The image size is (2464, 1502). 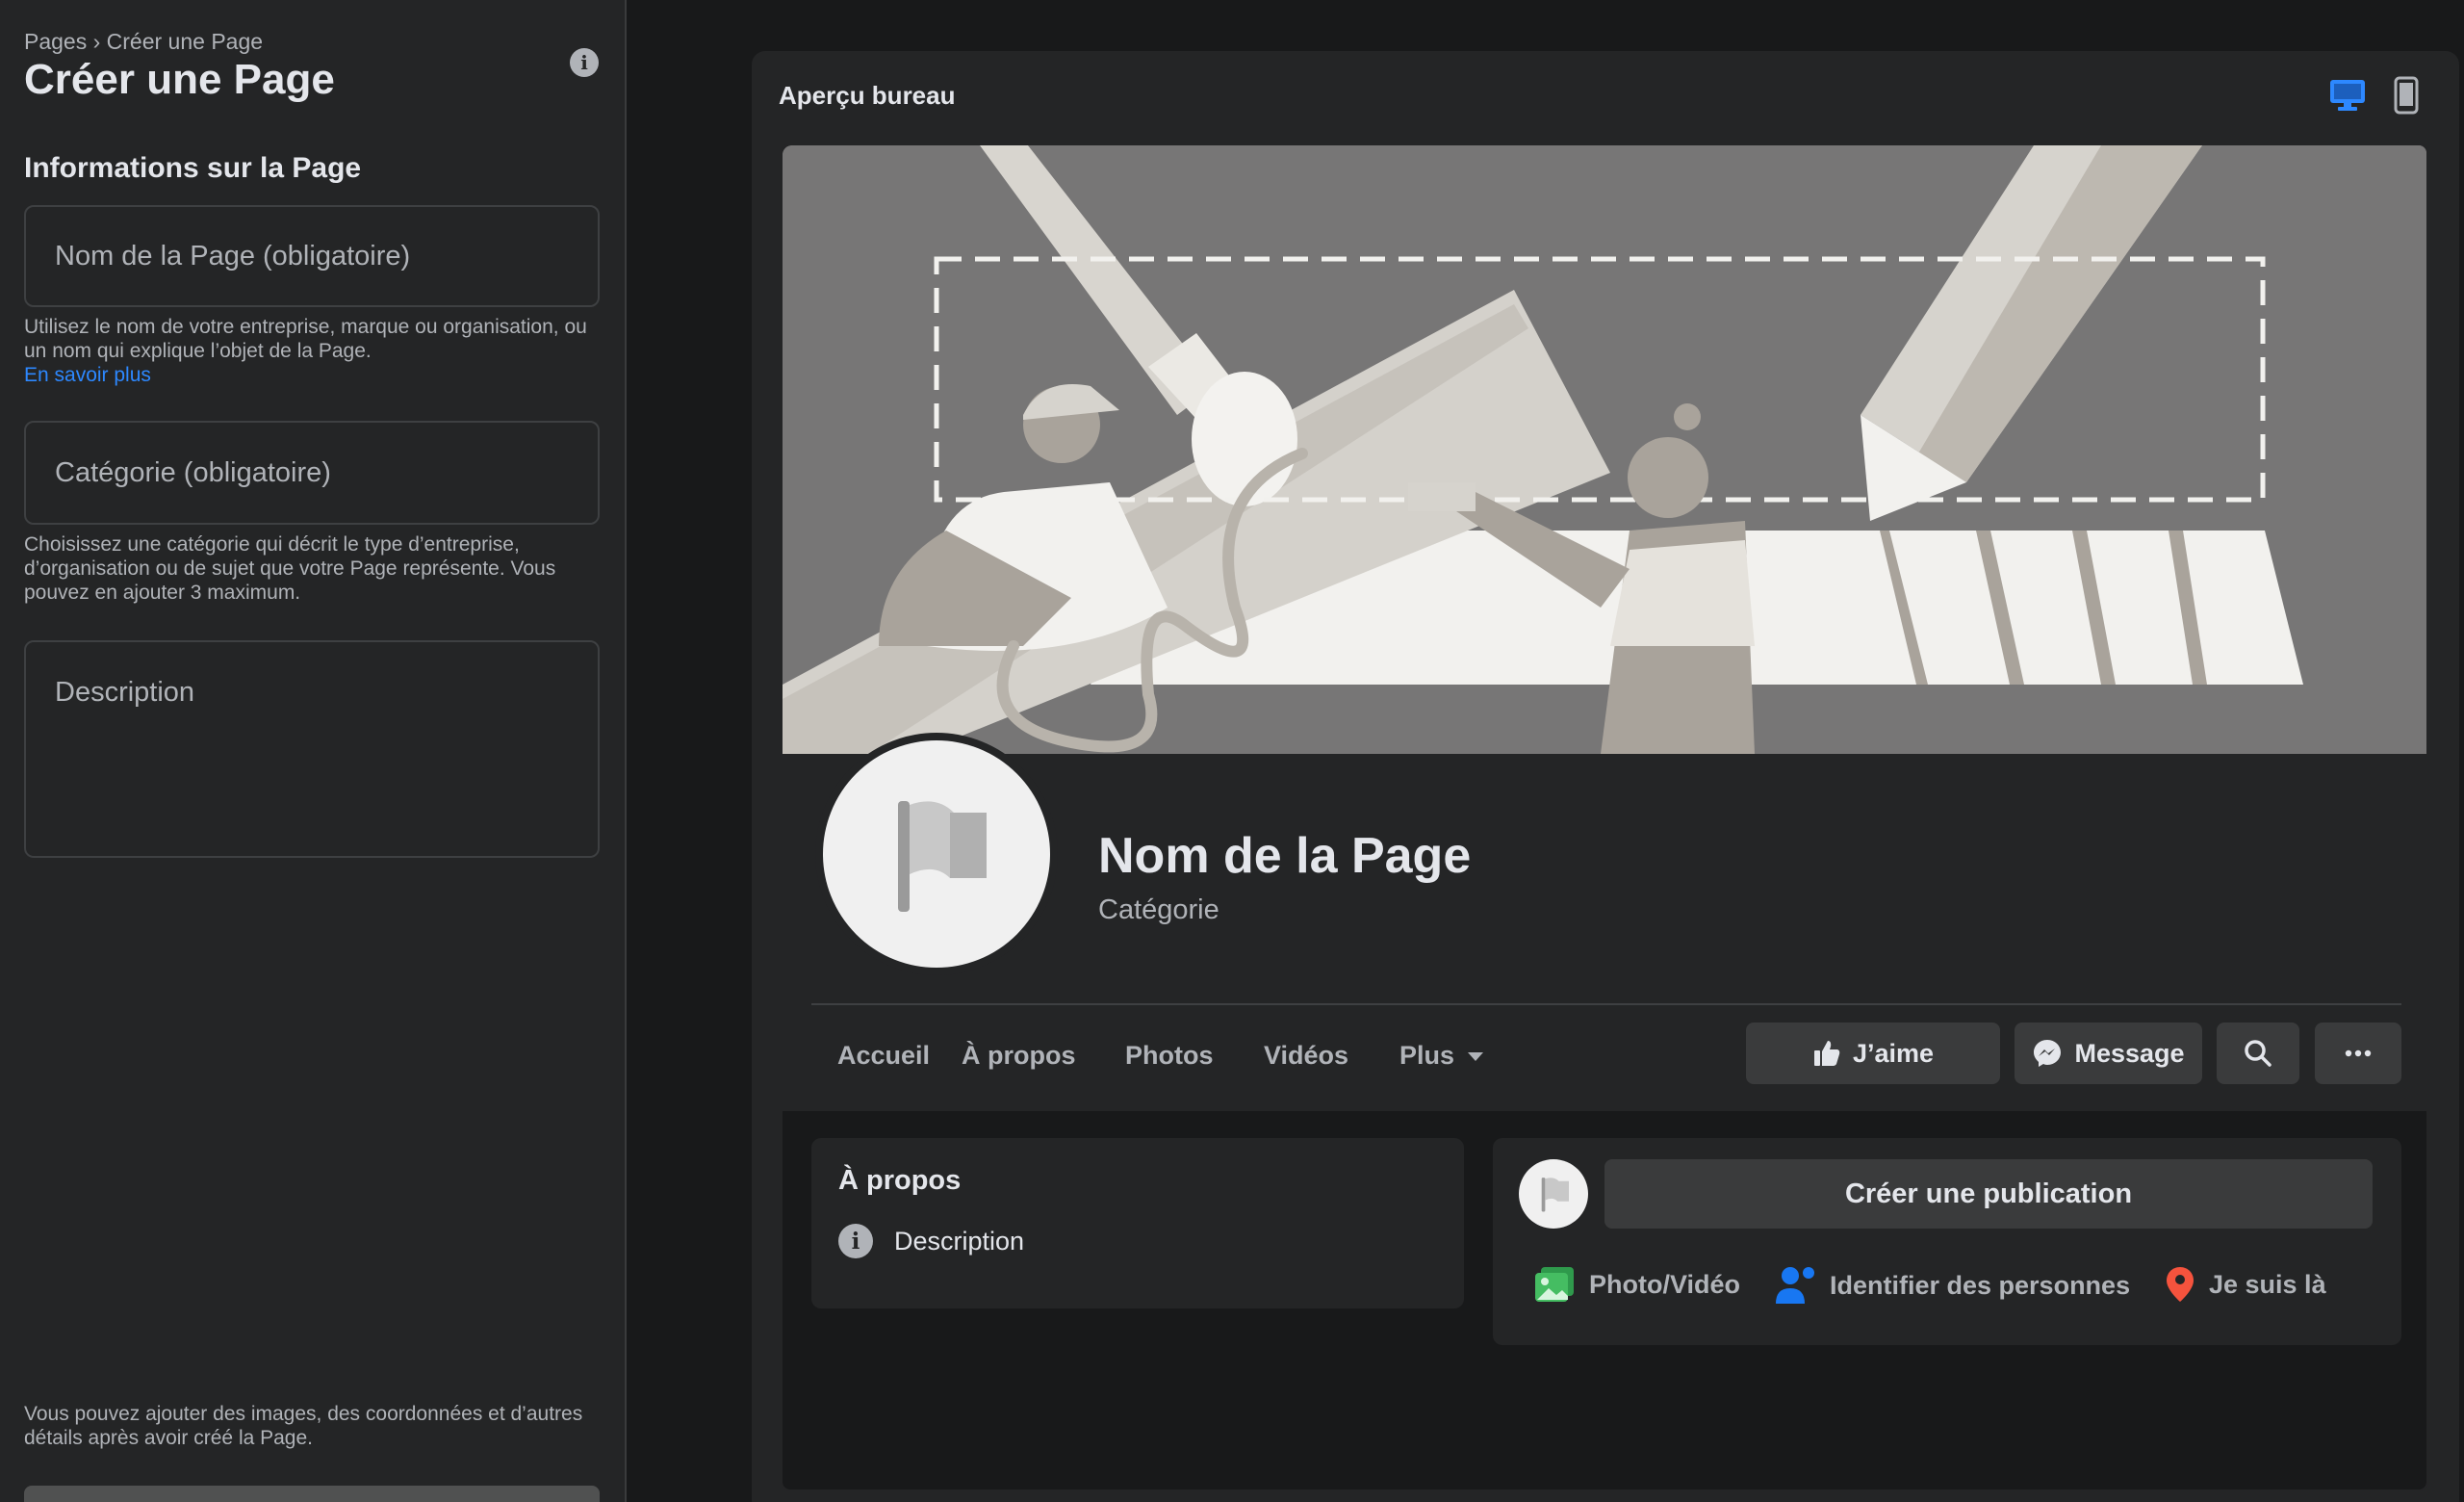 I want to click on tab-videos: Vidéos, so click(x=1306, y=1056).